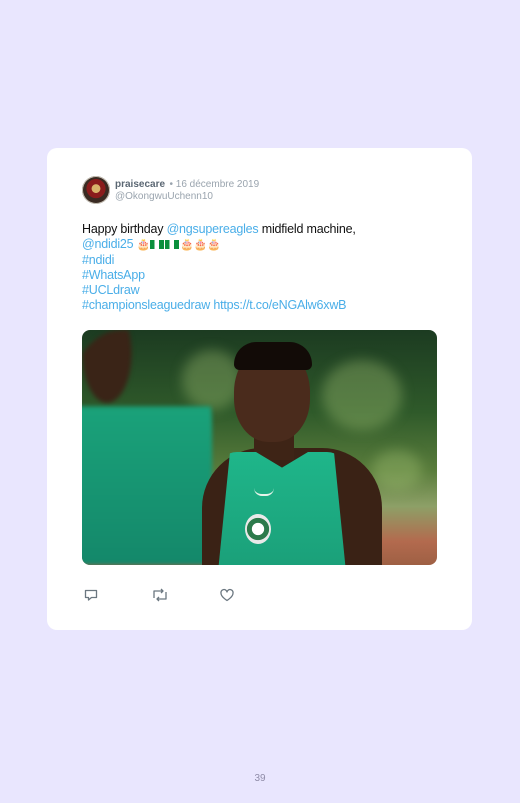 This screenshot has width=520, height=803. What do you see at coordinates (91, 595) in the screenshot?
I see `reply-icon` at bounding box center [91, 595].